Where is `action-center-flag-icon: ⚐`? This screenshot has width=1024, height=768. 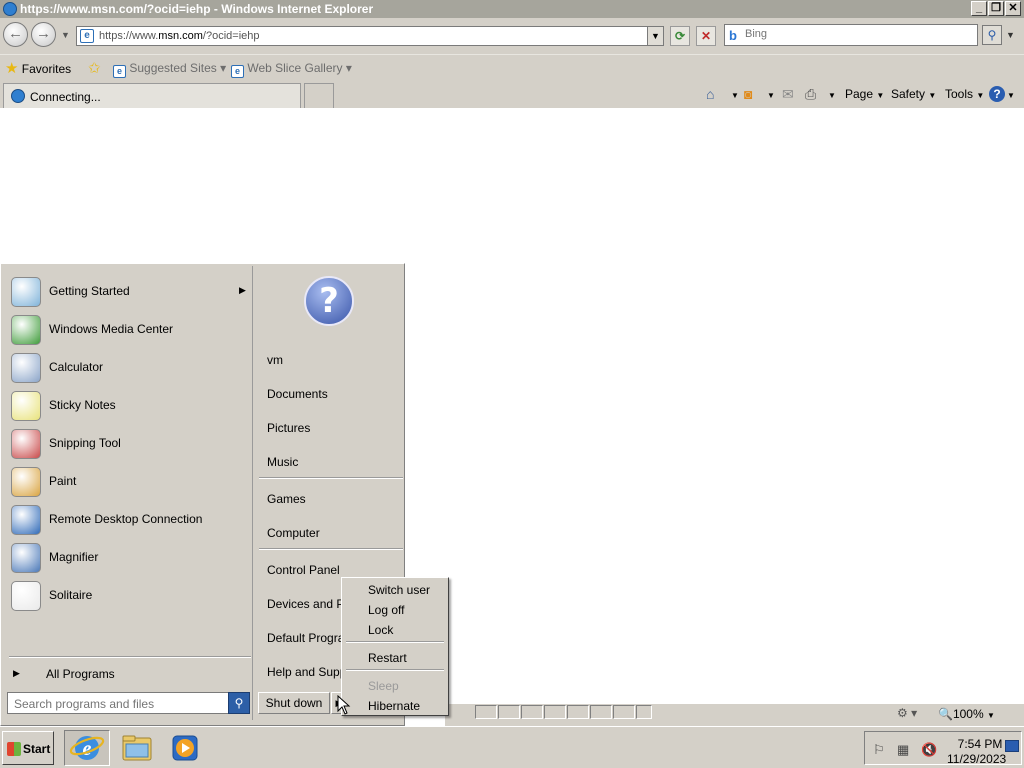 action-center-flag-icon: ⚐ is located at coordinates (879, 750).